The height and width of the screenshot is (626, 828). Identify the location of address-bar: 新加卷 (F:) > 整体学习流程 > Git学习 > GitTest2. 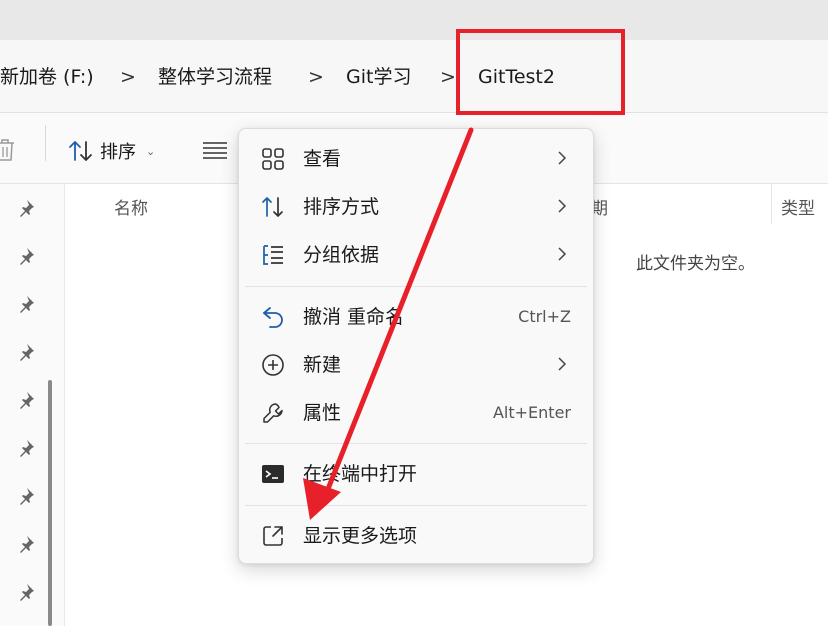
(414, 76).